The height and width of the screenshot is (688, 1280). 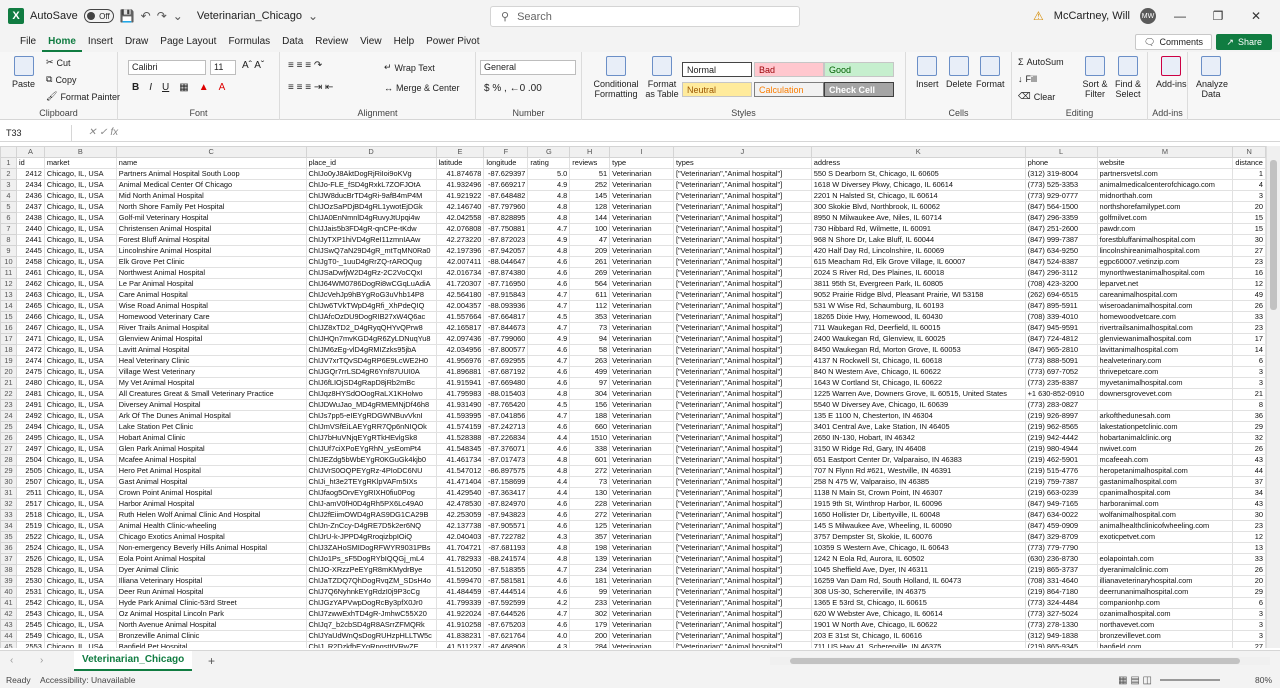 I want to click on cell: Lake Station Pet Clinic, so click(x=211, y=427).